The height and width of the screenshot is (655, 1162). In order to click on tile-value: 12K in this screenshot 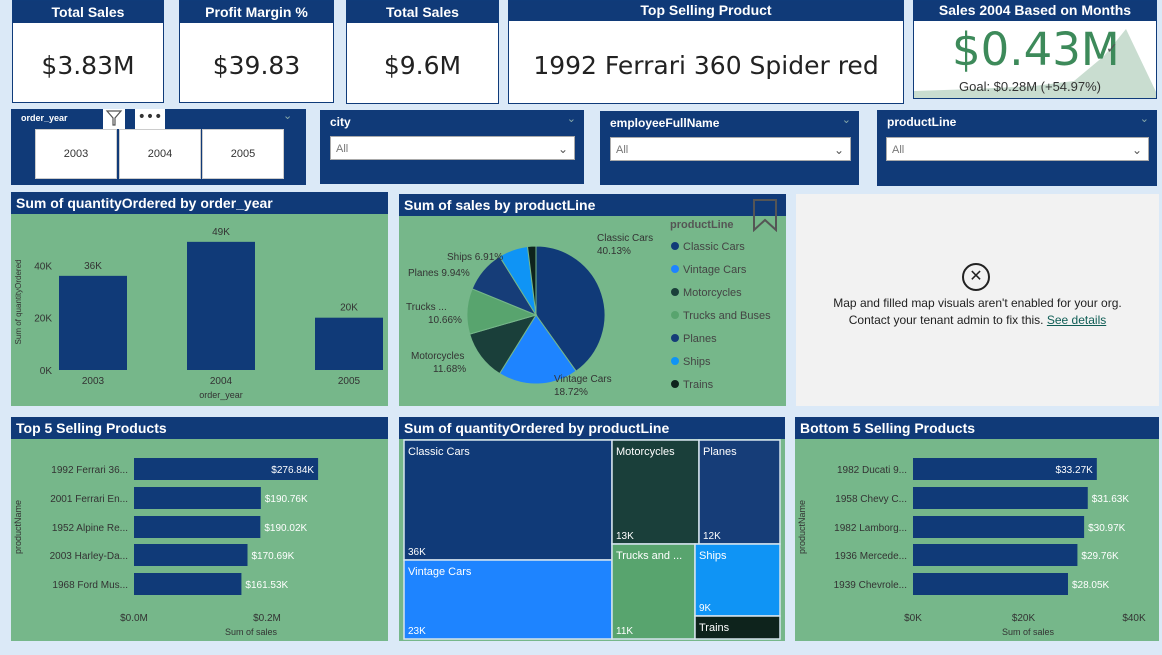, I will do `click(712, 536)`.